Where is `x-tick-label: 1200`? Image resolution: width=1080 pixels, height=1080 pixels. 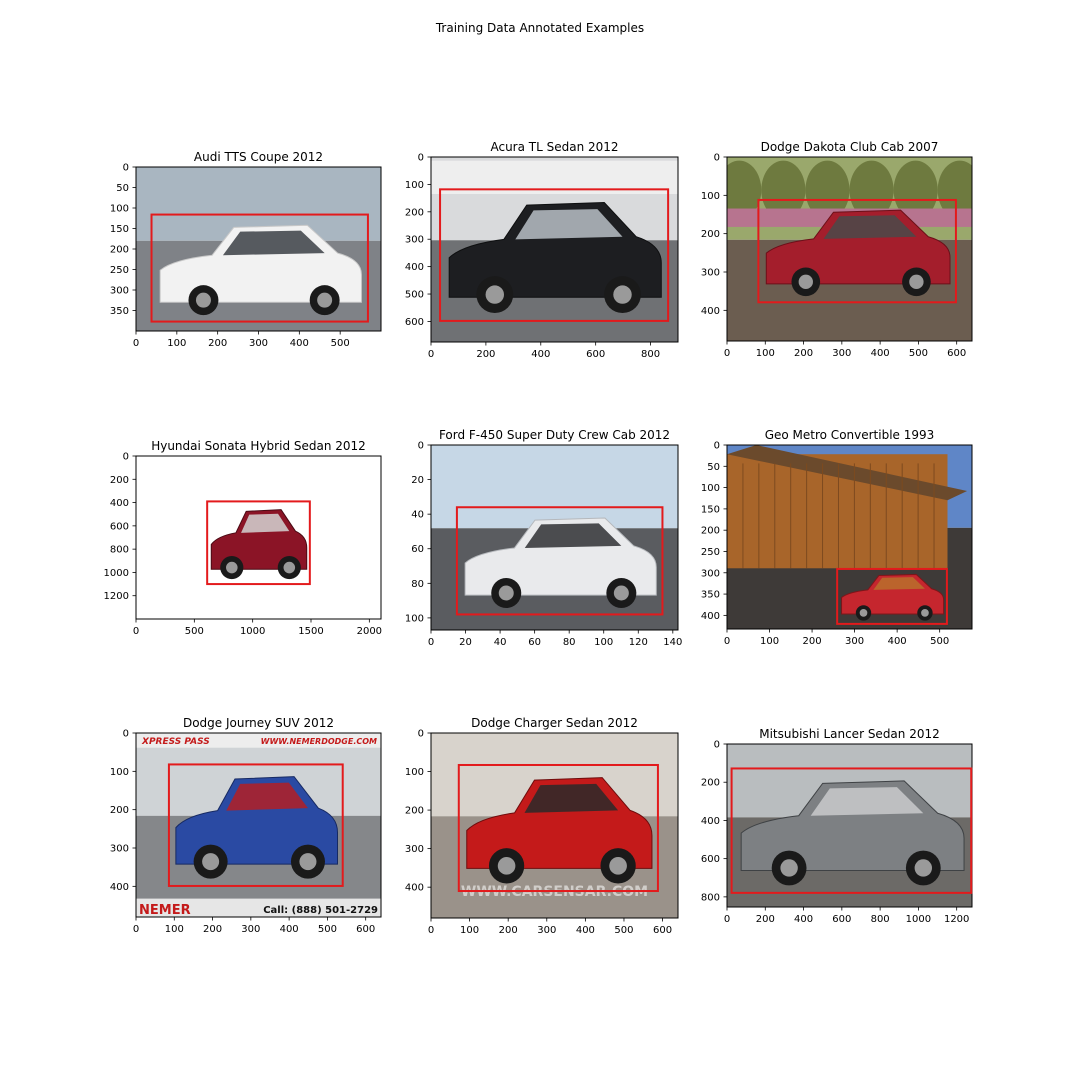
x-tick-label: 1200 is located at coordinates (956, 919).